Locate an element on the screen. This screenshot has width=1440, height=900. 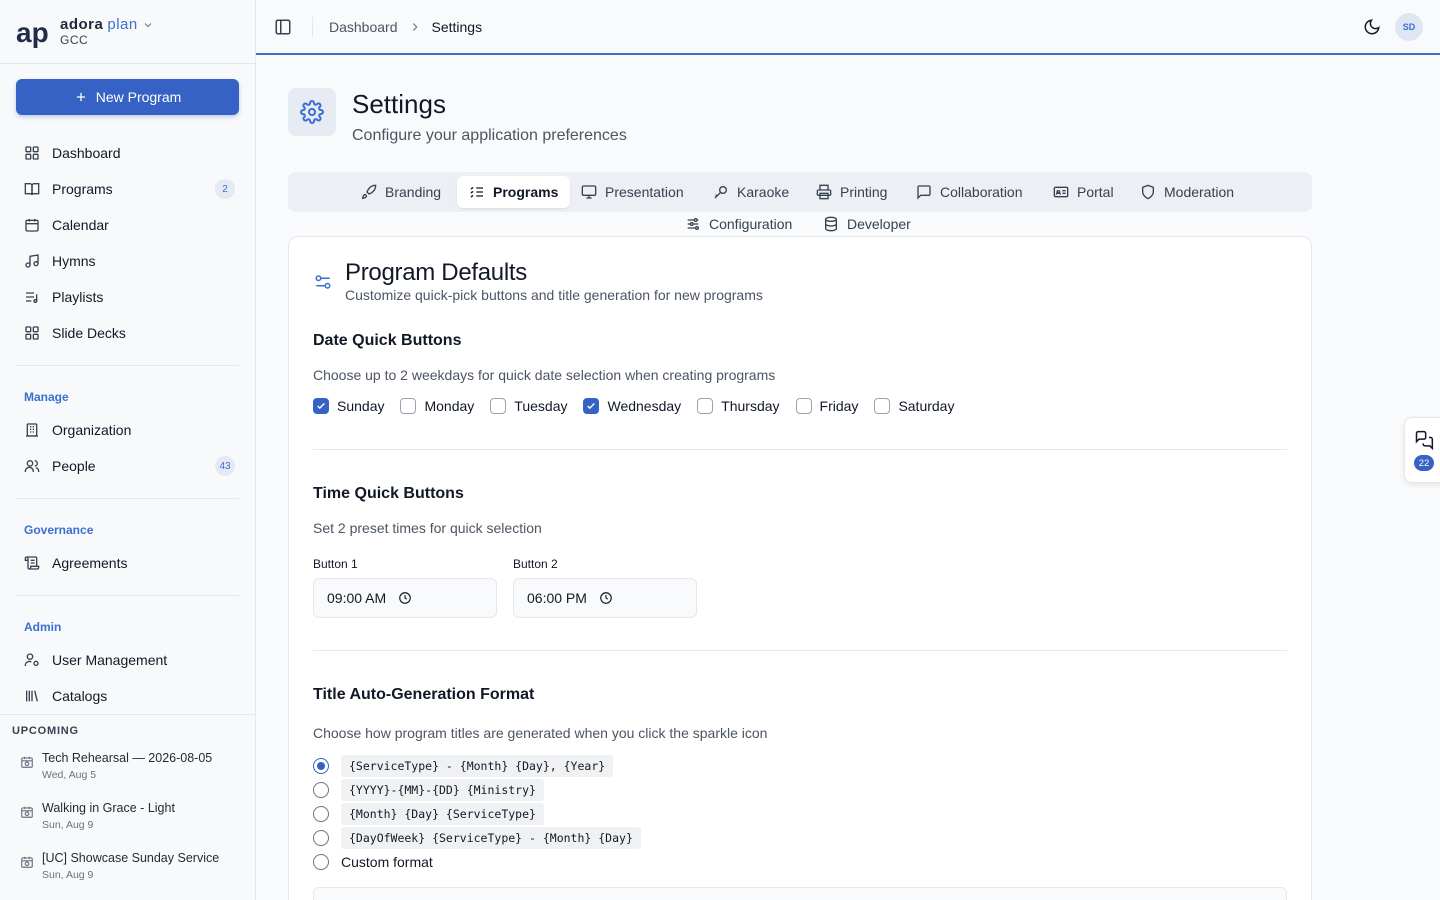
format-option: {YYYY}-{MM}-{DD} {Ministry} is located at coordinates (428, 790).